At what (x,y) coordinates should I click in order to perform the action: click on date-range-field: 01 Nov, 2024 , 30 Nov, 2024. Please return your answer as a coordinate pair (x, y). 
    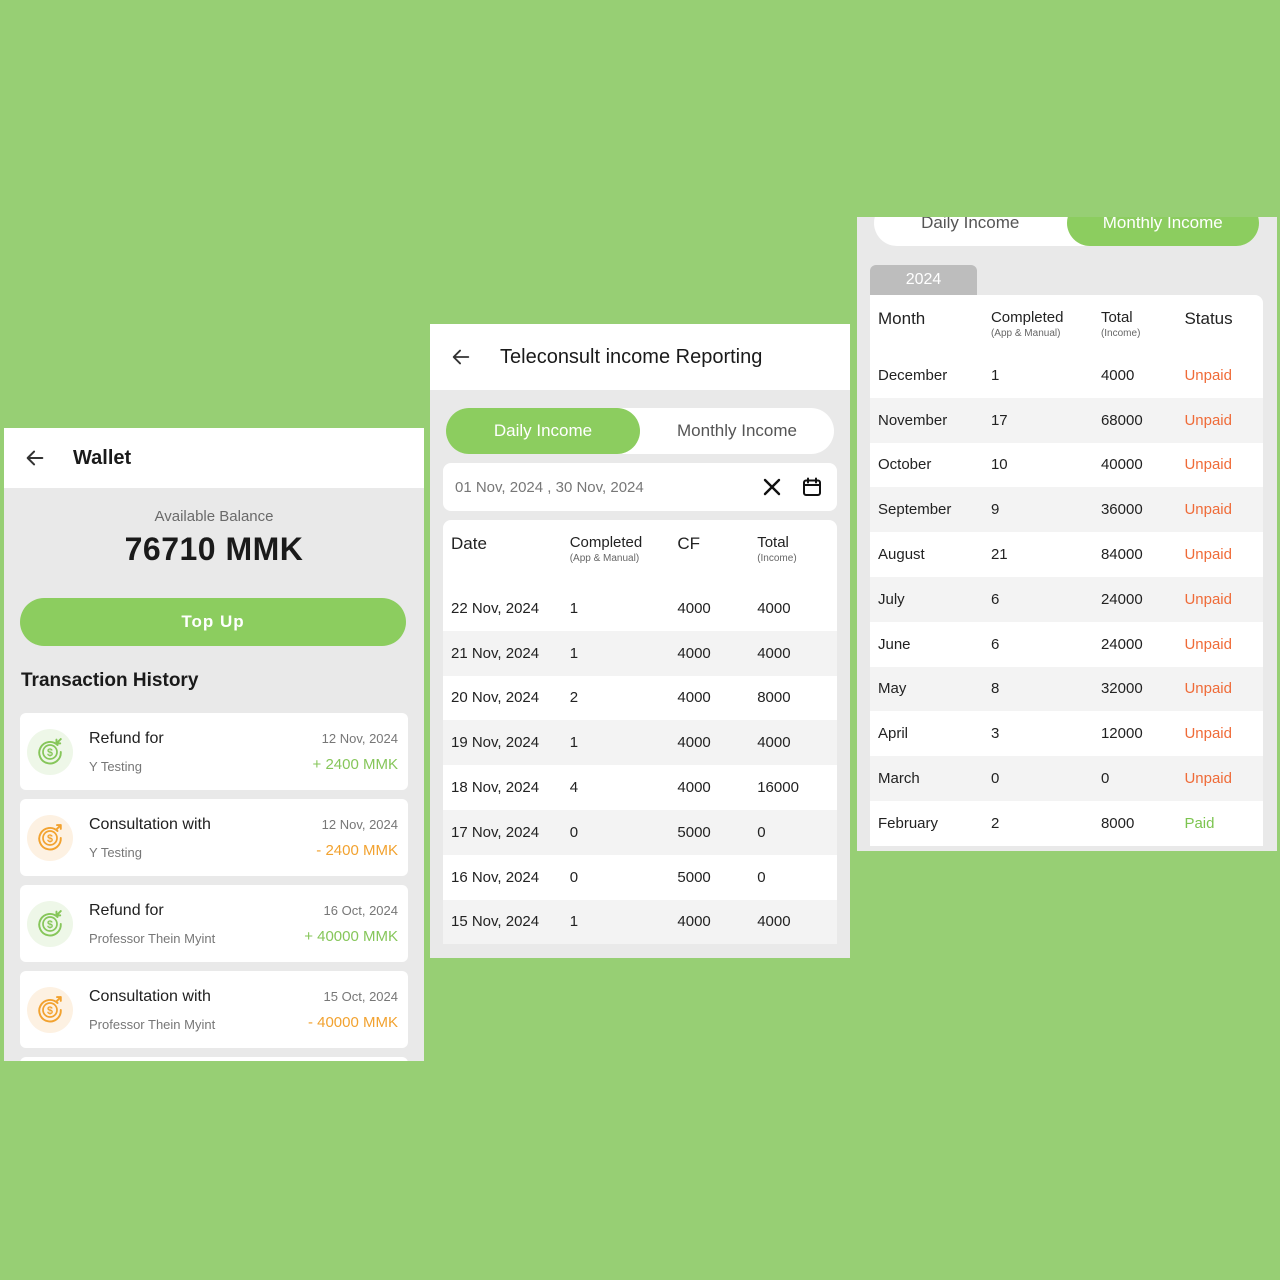
    Looking at the image, I should click on (640, 487).